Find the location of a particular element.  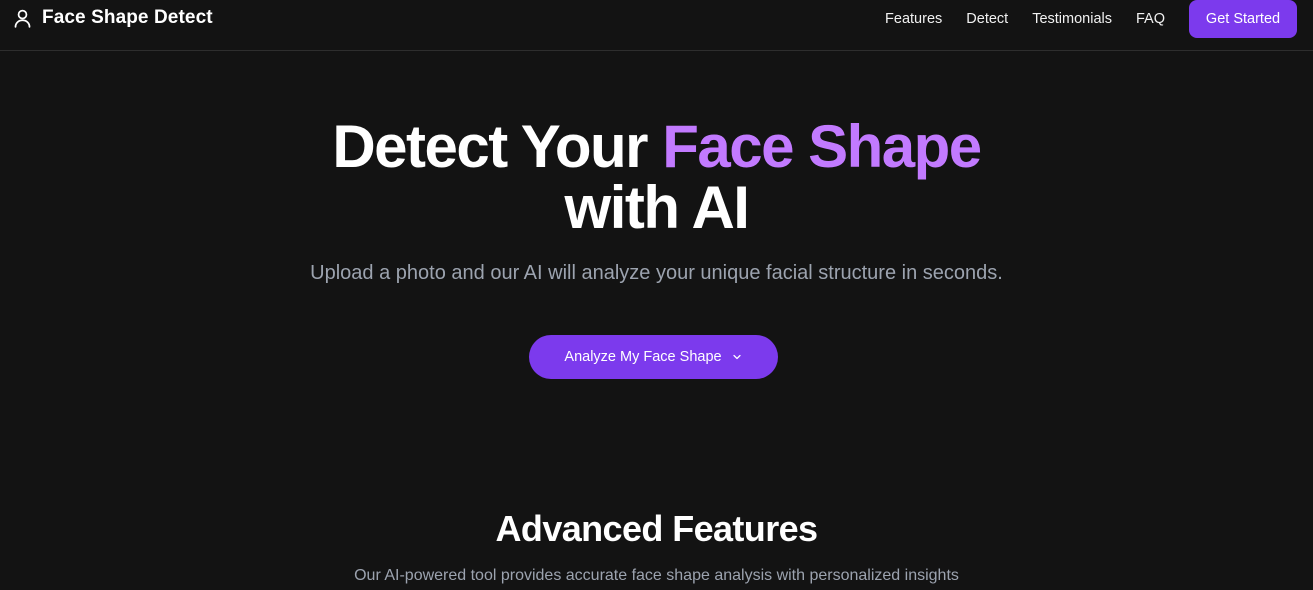

analyze-button-label: Analyze My Face Shape is located at coordinates (643, 357).